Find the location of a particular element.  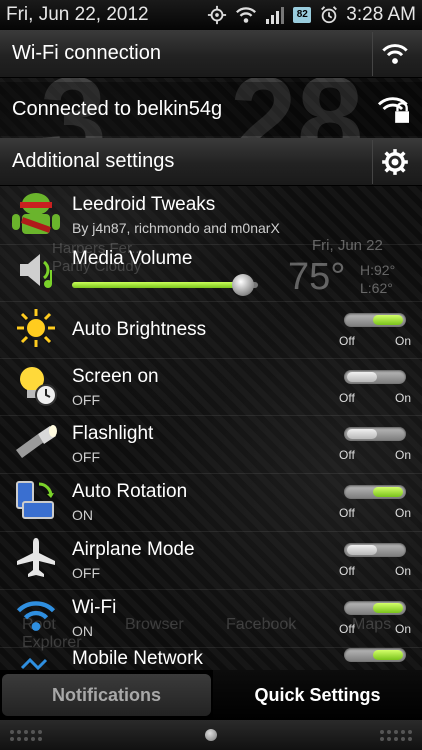

auto-rotate-icon is located at coordinates (36, 502).